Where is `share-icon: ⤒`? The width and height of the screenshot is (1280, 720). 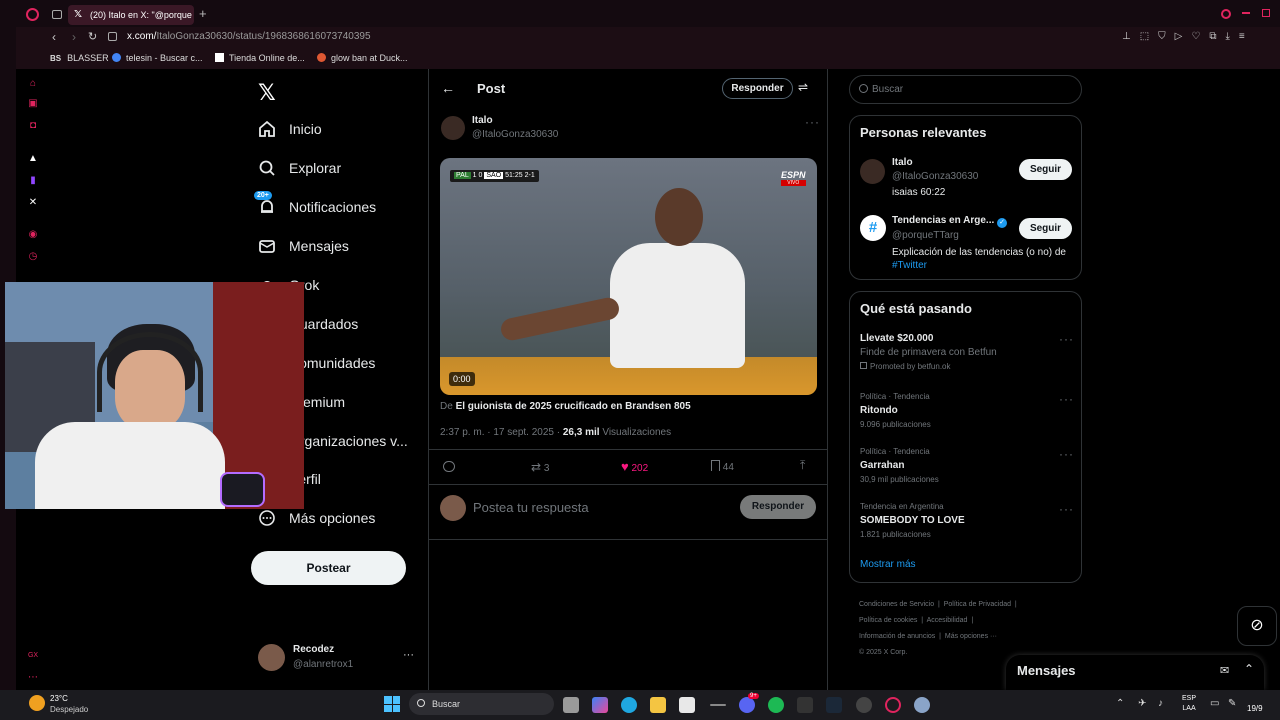
share-icon: ⤒ is located at coordinates (802, 465).